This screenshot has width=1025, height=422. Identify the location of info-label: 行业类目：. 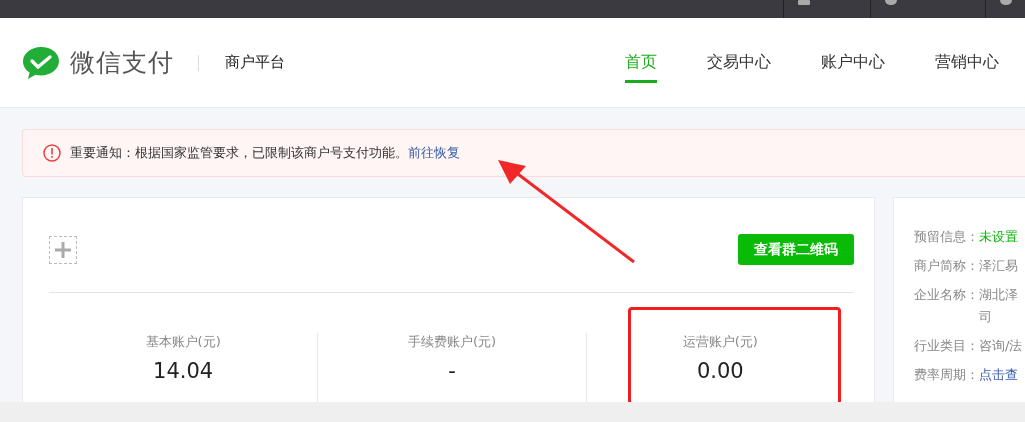
(946, 346).